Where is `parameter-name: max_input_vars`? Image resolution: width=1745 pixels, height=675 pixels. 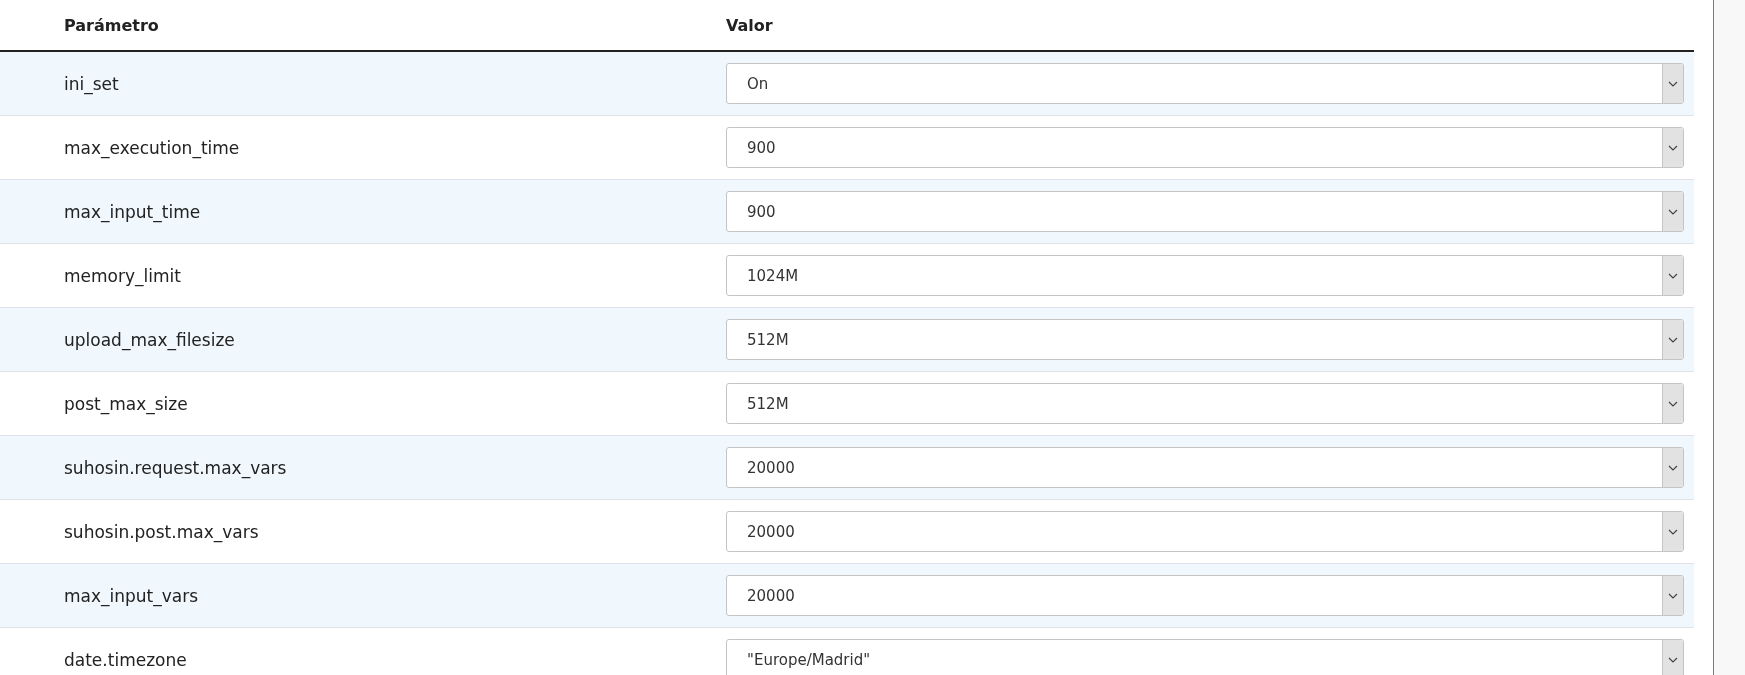 parameter-name: max_input_vars is located at coordinates (131, 595).